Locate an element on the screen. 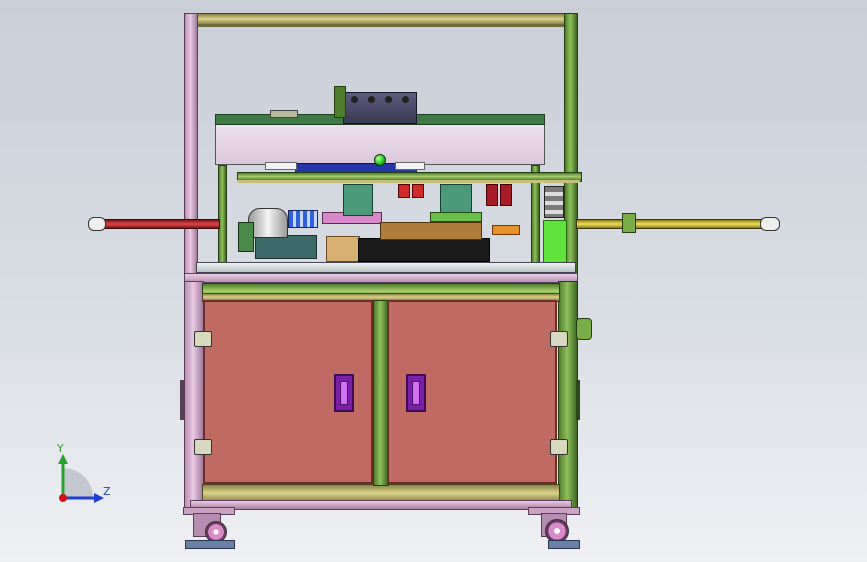 The image size is (867, 562). triad-y-label: Y is located at coordinates (60, 448).